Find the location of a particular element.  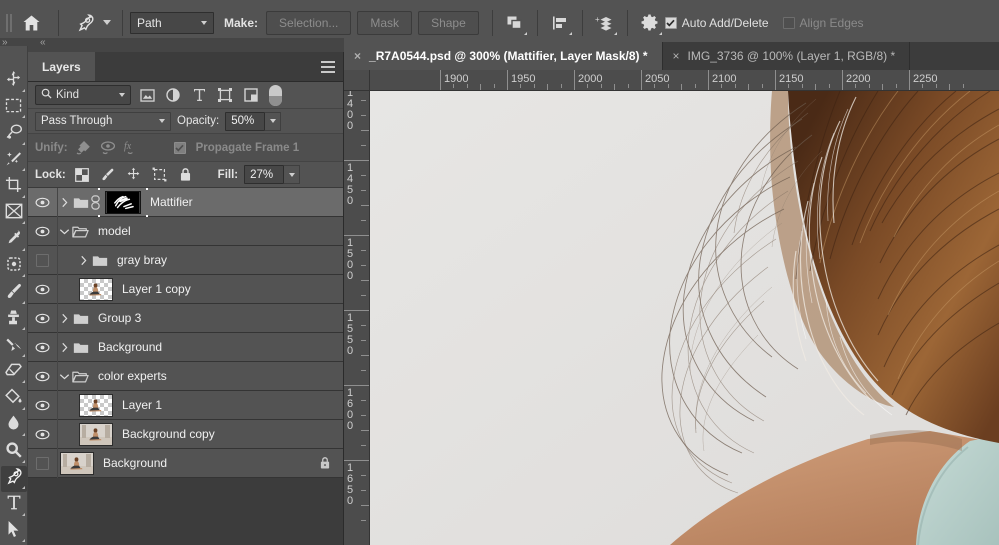

propagate-frame-checkbox is located at coordinates (179, 147).